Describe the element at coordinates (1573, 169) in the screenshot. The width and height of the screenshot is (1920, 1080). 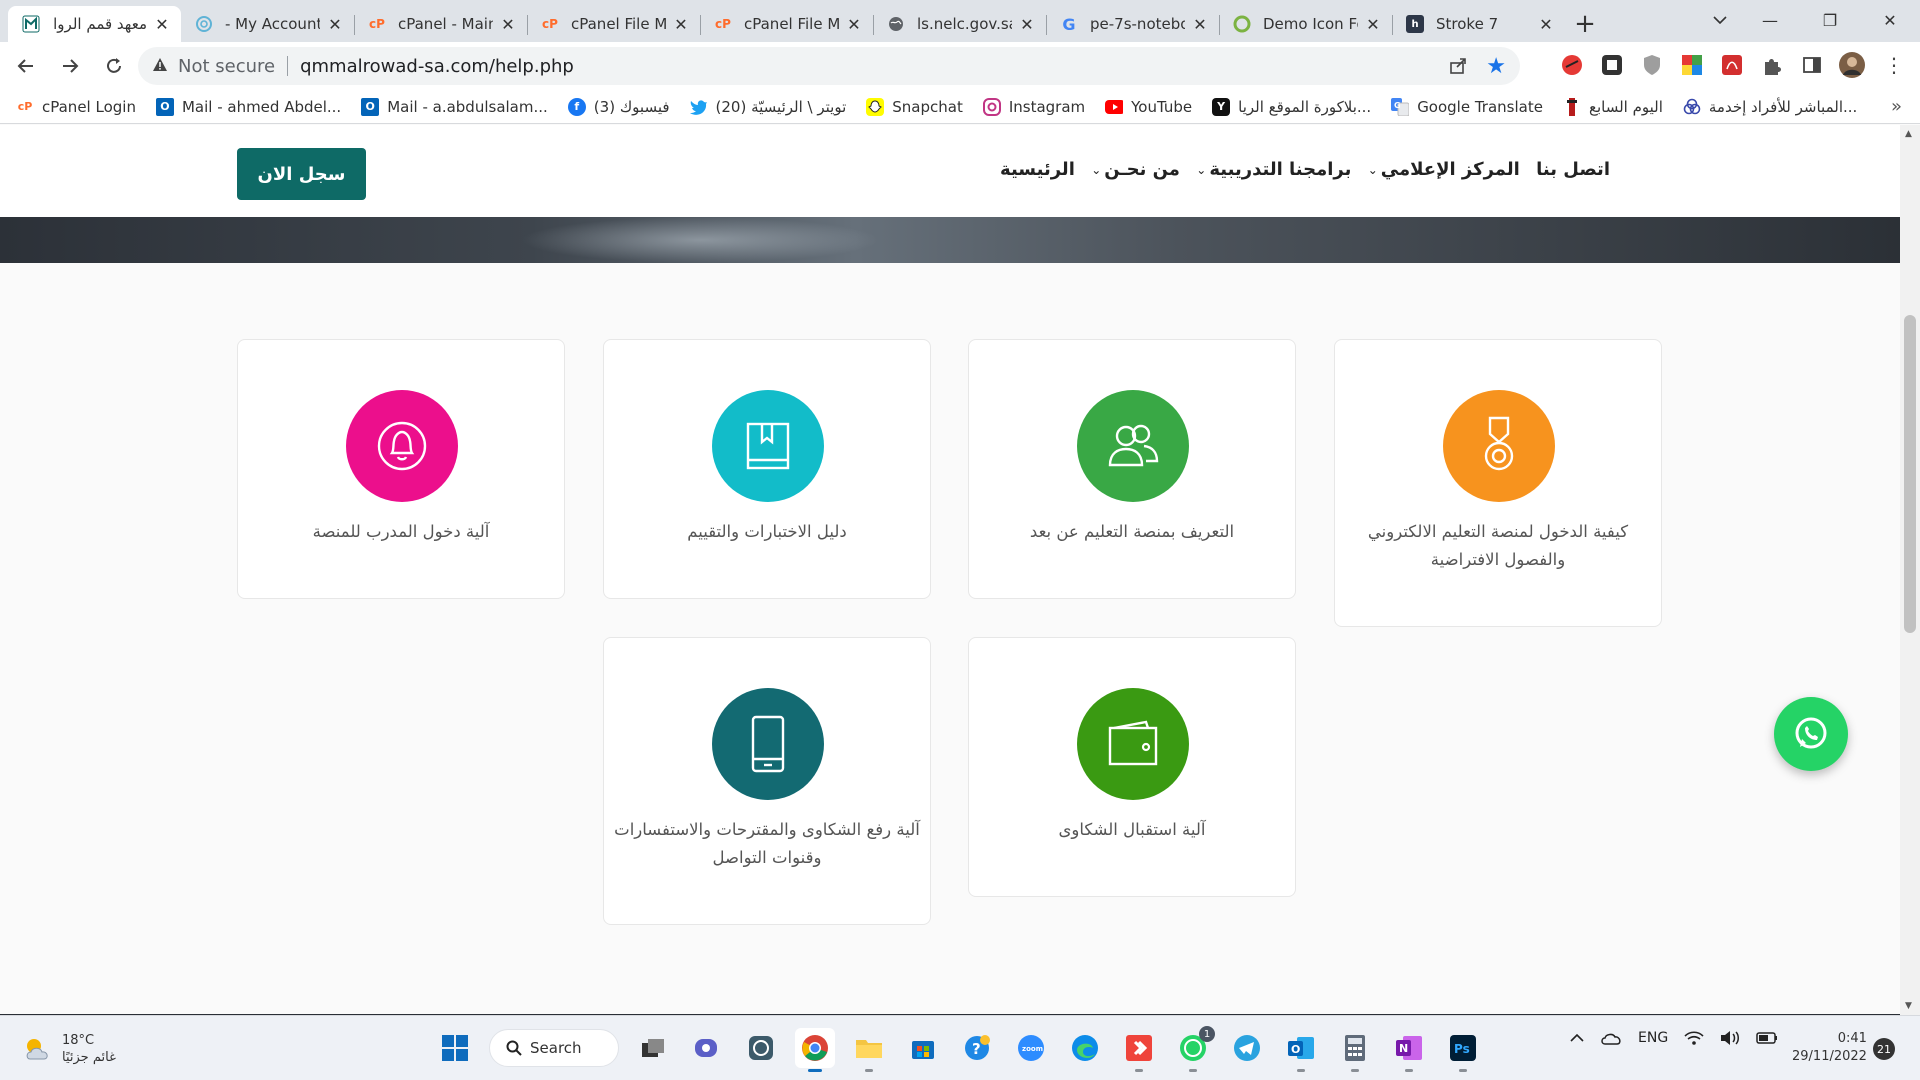
I see `nav-contact: اتصل بنا` at that location.